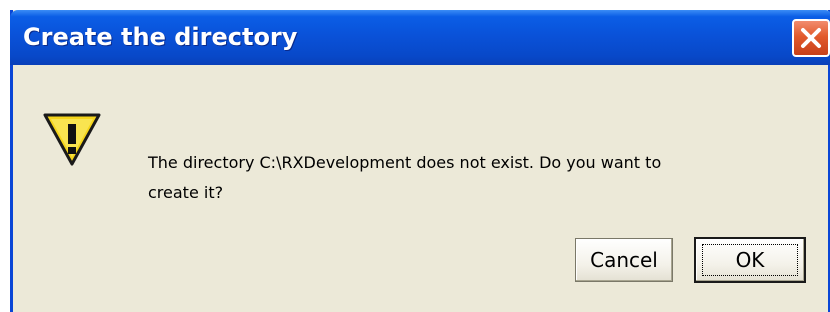 Image resolution: width=830 pixels, height=312 pixels. What do you see at coordinates (160, 37) in the screenshot?
I see `dialog-title: Create the directory` at bounding box center [160, 37].